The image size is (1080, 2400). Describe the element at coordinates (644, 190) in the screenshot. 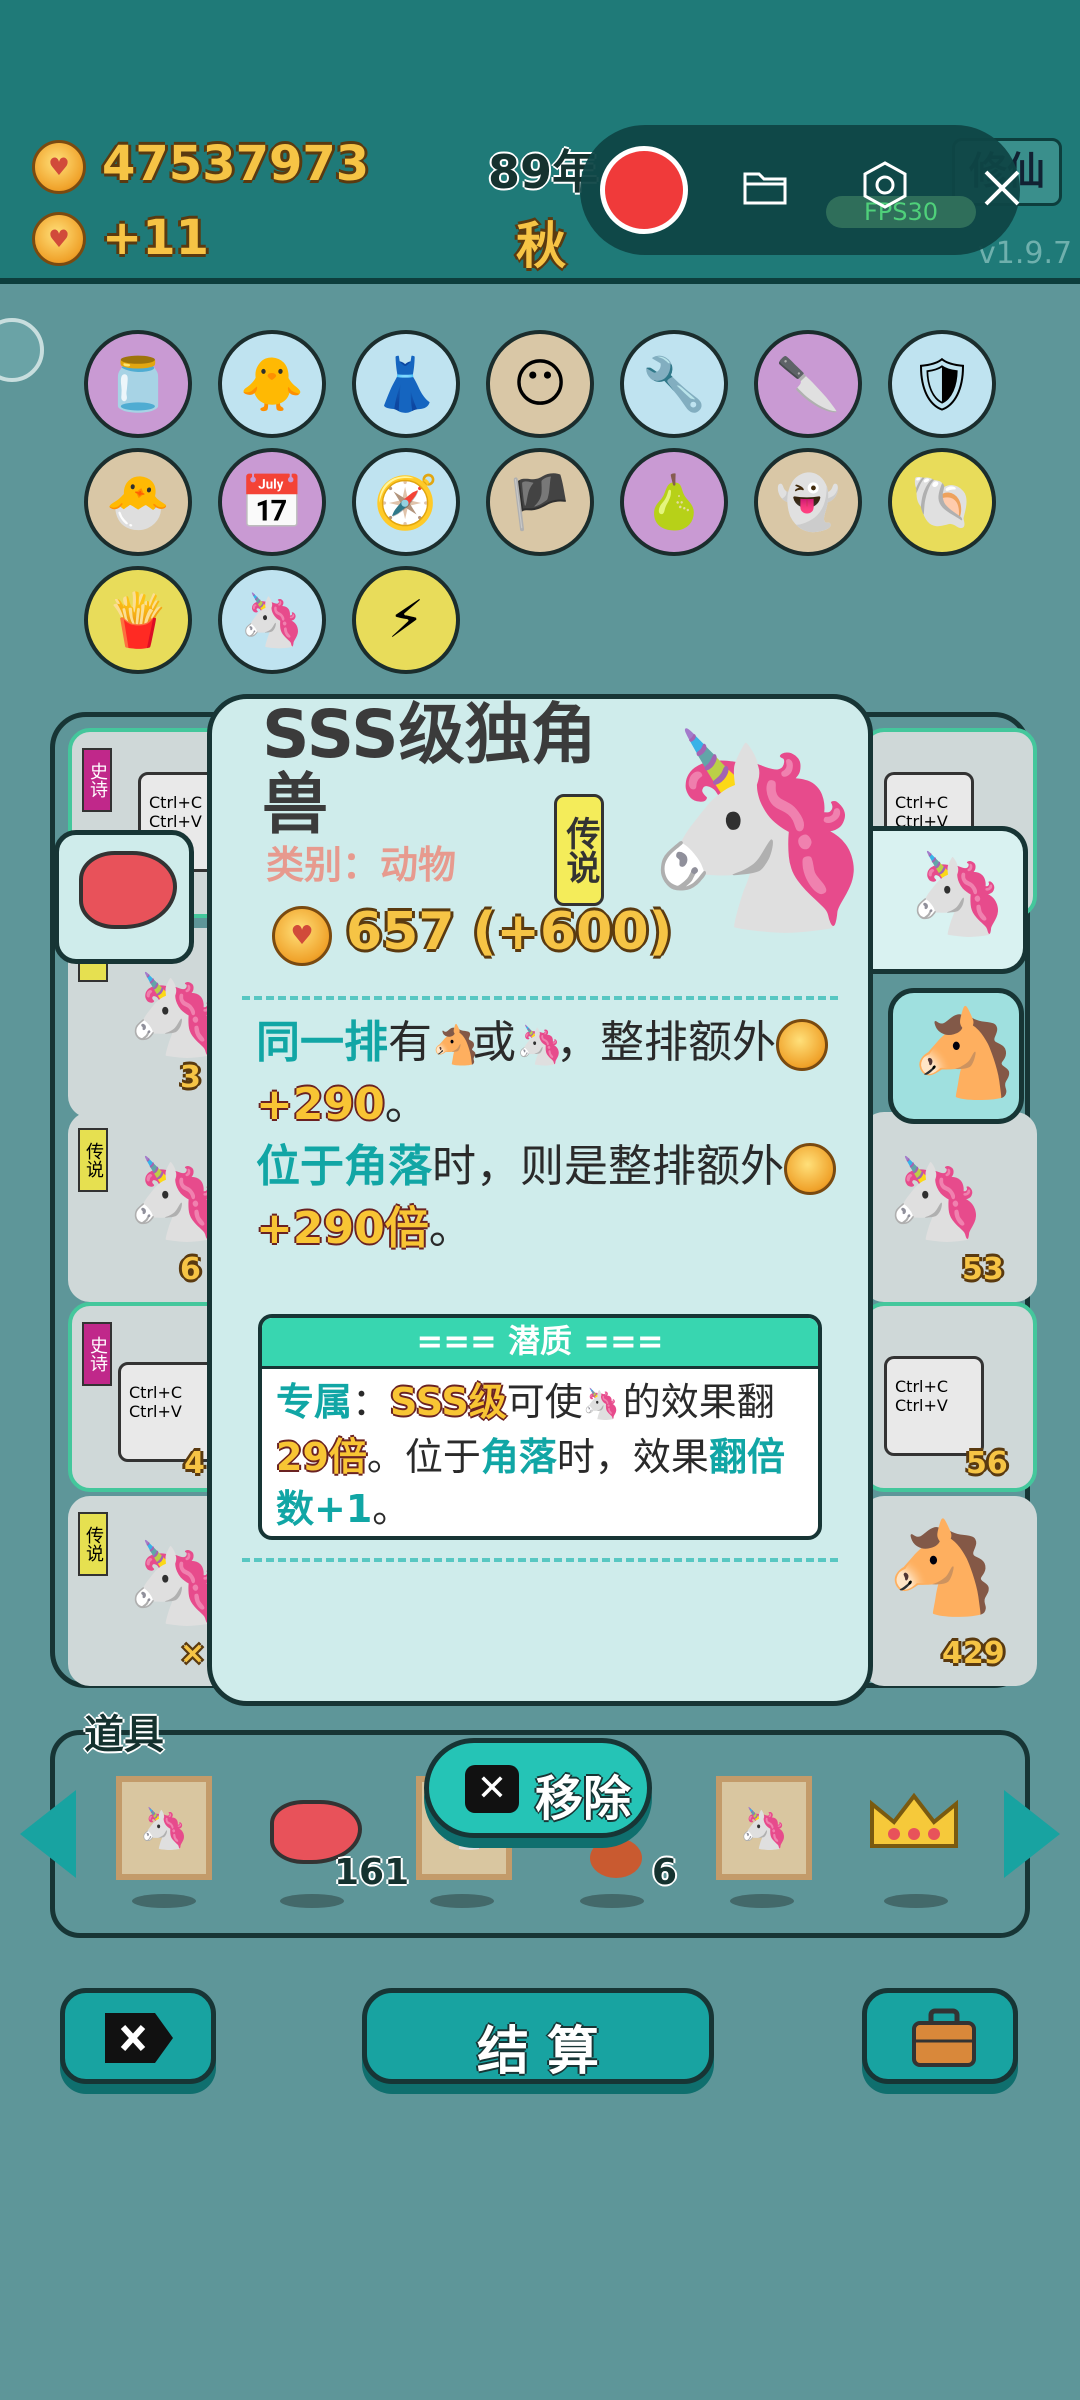

I see `record-icon` at that location.